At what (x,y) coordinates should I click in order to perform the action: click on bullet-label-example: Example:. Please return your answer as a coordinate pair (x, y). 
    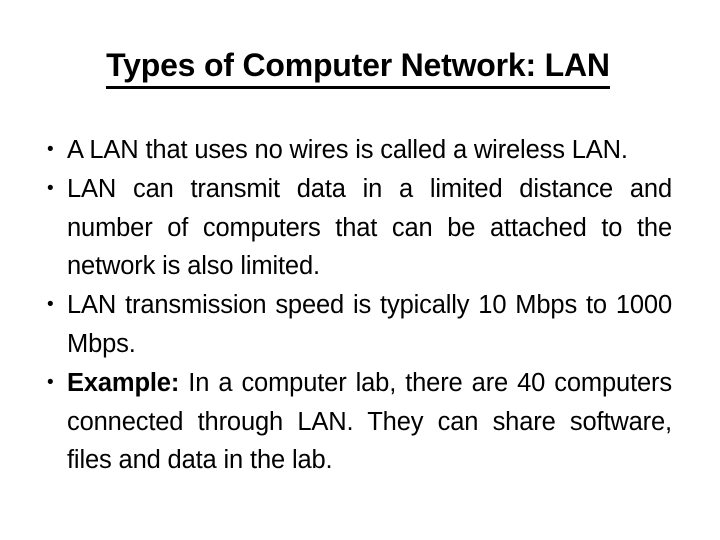
    Looking at the image, I should click on (123, 382).